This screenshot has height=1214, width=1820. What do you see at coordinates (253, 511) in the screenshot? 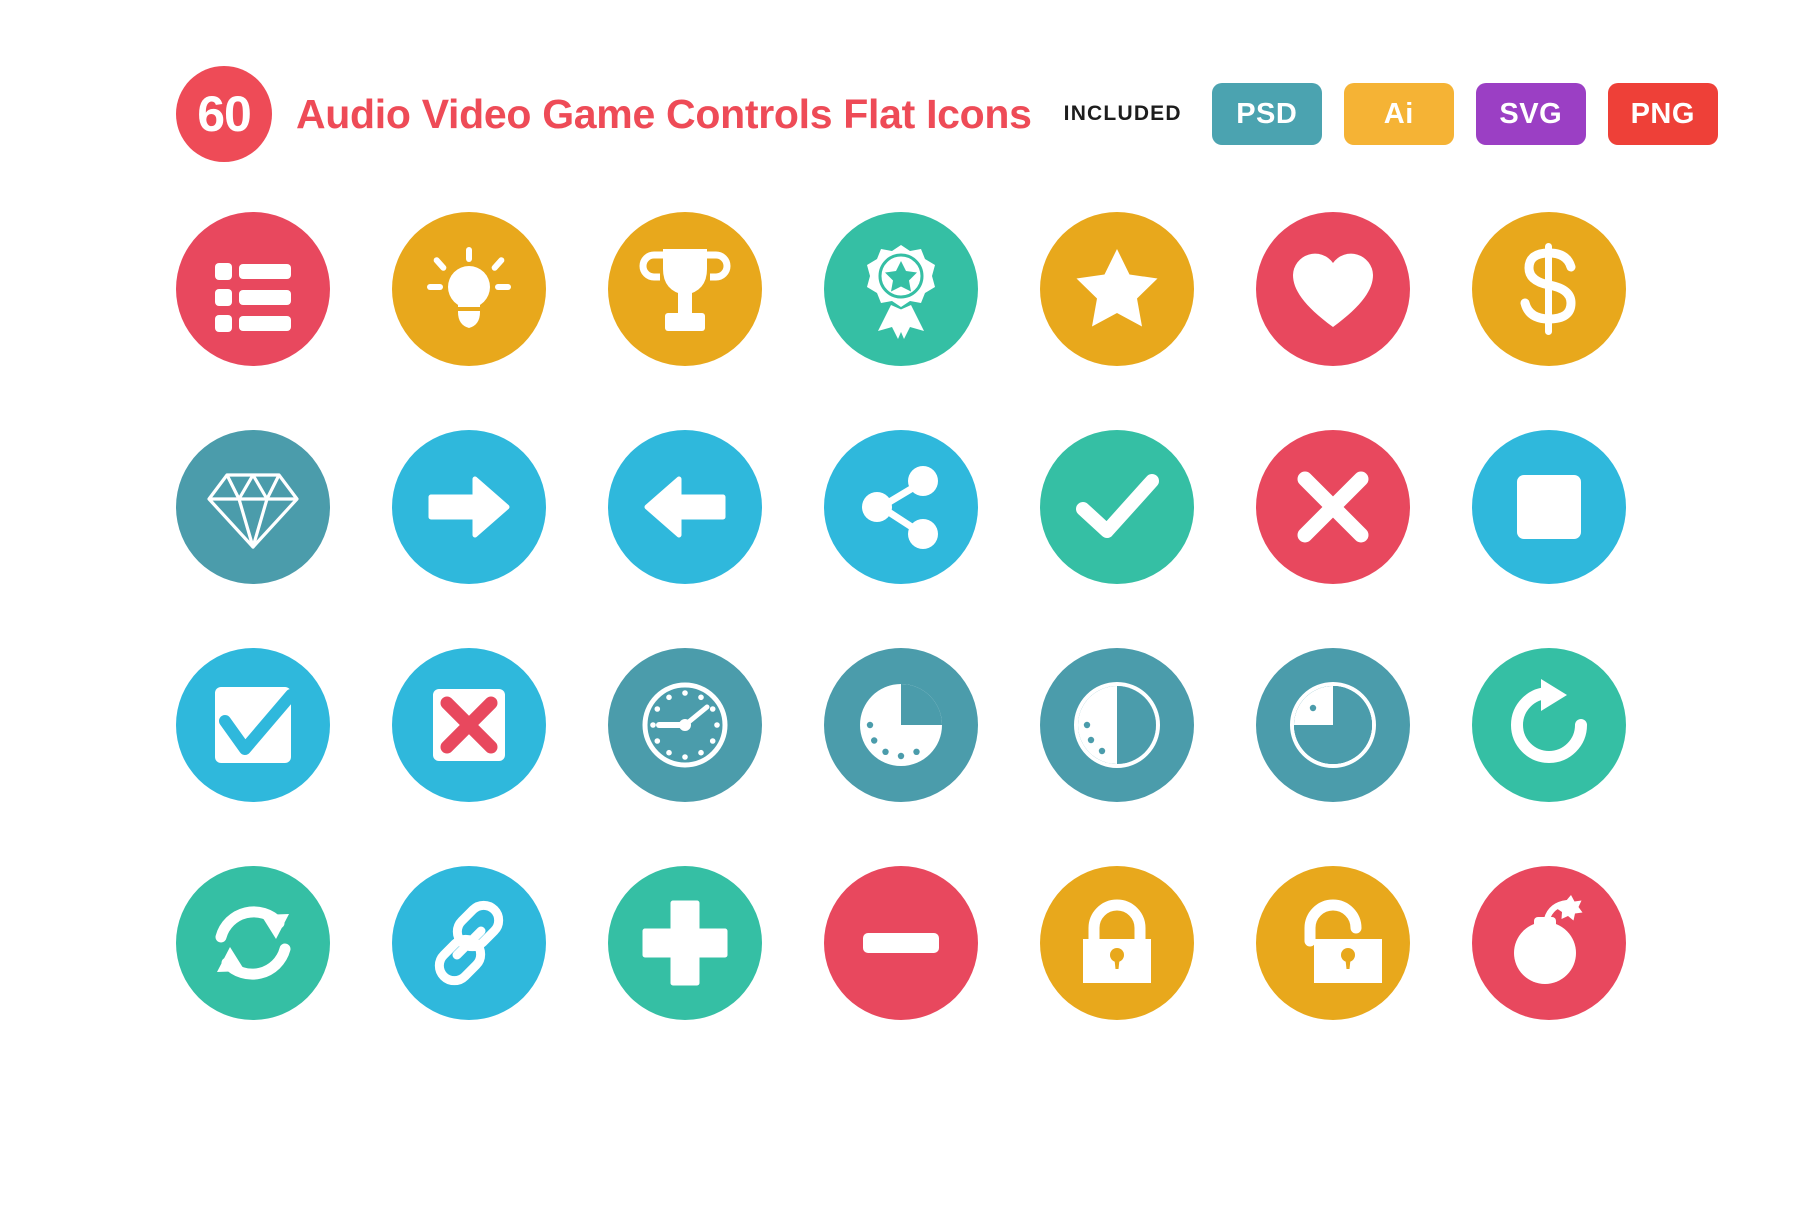
I see `diamond-icon-glyph` at bounding box center [253, 511].